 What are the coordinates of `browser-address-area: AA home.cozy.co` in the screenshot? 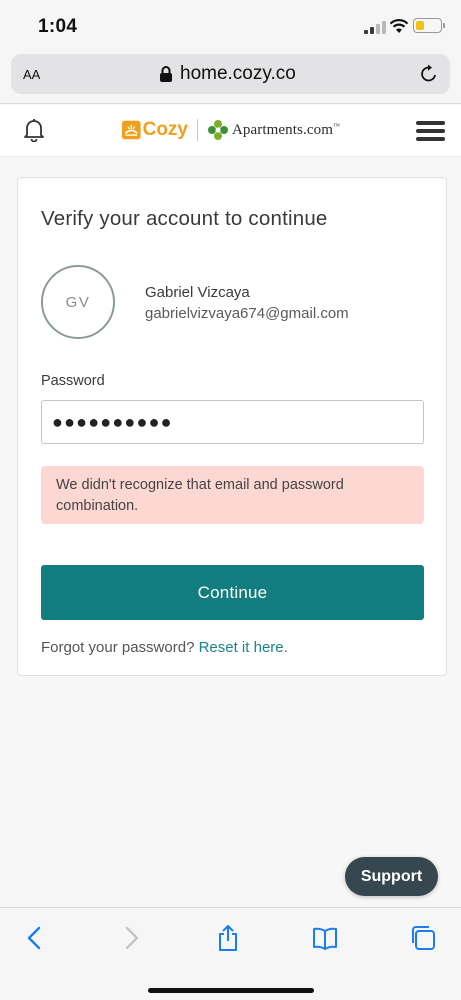 It's located at (230, 78).